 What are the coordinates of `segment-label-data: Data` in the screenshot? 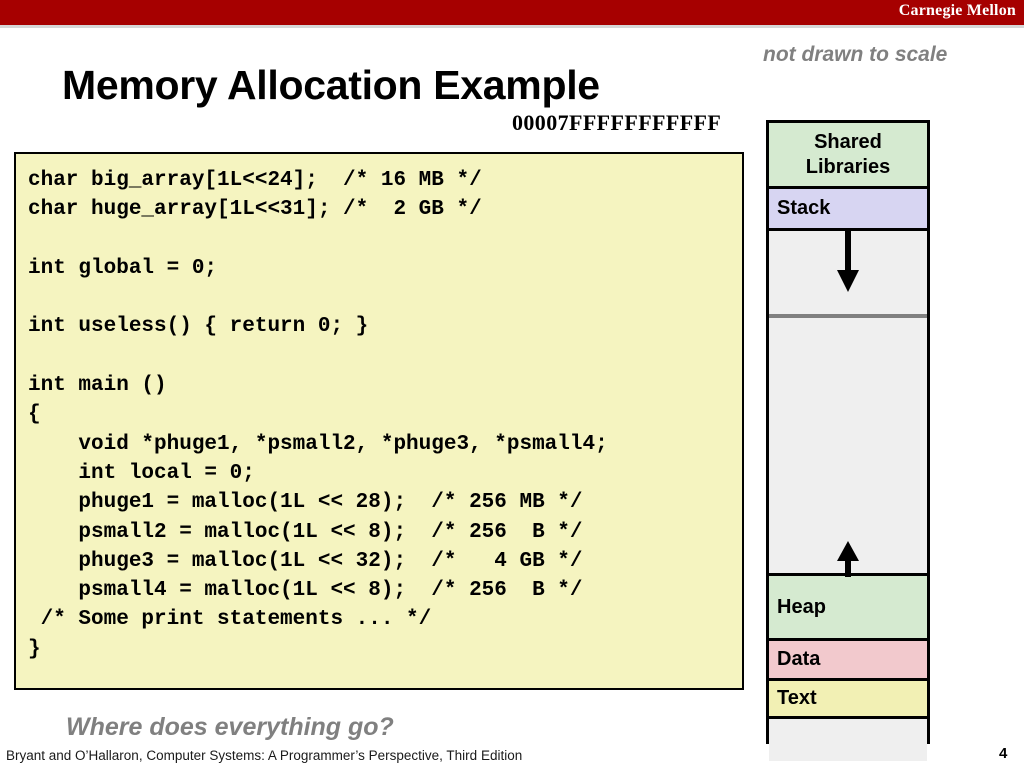 It's located at (799, 659).